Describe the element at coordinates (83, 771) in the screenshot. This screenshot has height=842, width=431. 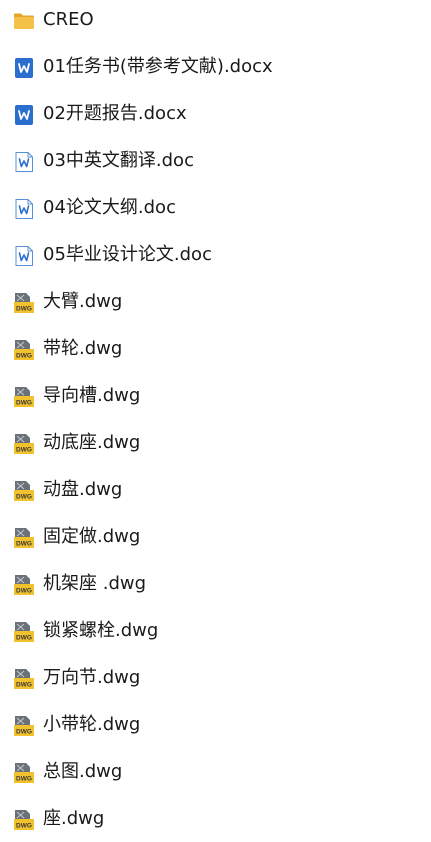
I see `file-name: 总图.dwg` at that location.